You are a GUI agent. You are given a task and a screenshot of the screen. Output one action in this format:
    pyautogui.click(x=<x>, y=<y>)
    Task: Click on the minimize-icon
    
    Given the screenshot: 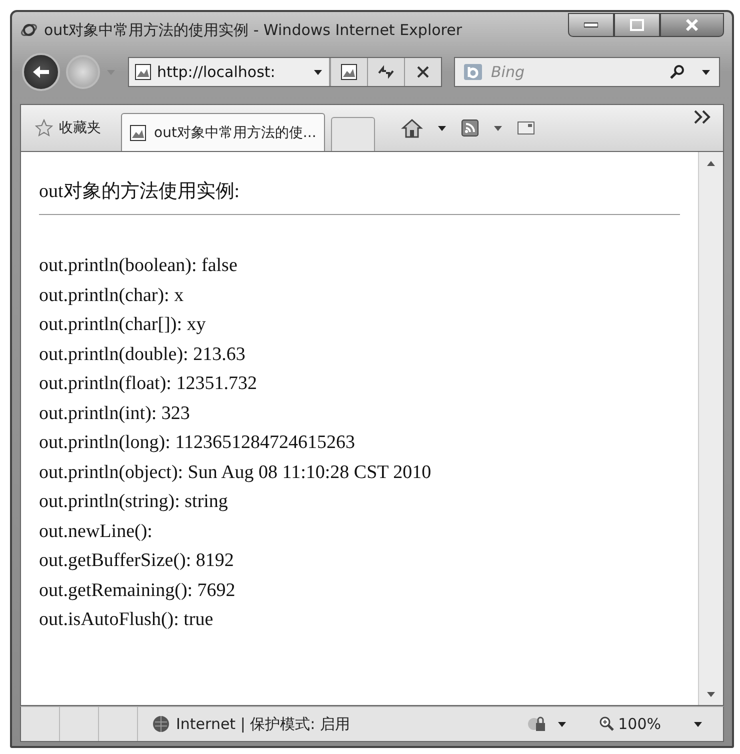 What is the action you would take?
    pyautogui.click(x=591, y=25)
    